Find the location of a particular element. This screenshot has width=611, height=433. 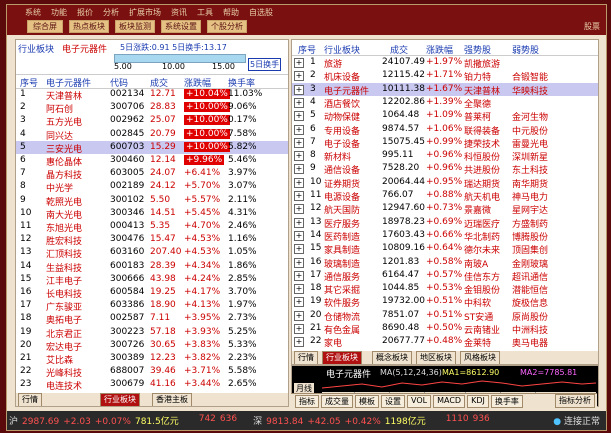

indicator-tab: 换手率 is located at coordinates (506, 401).